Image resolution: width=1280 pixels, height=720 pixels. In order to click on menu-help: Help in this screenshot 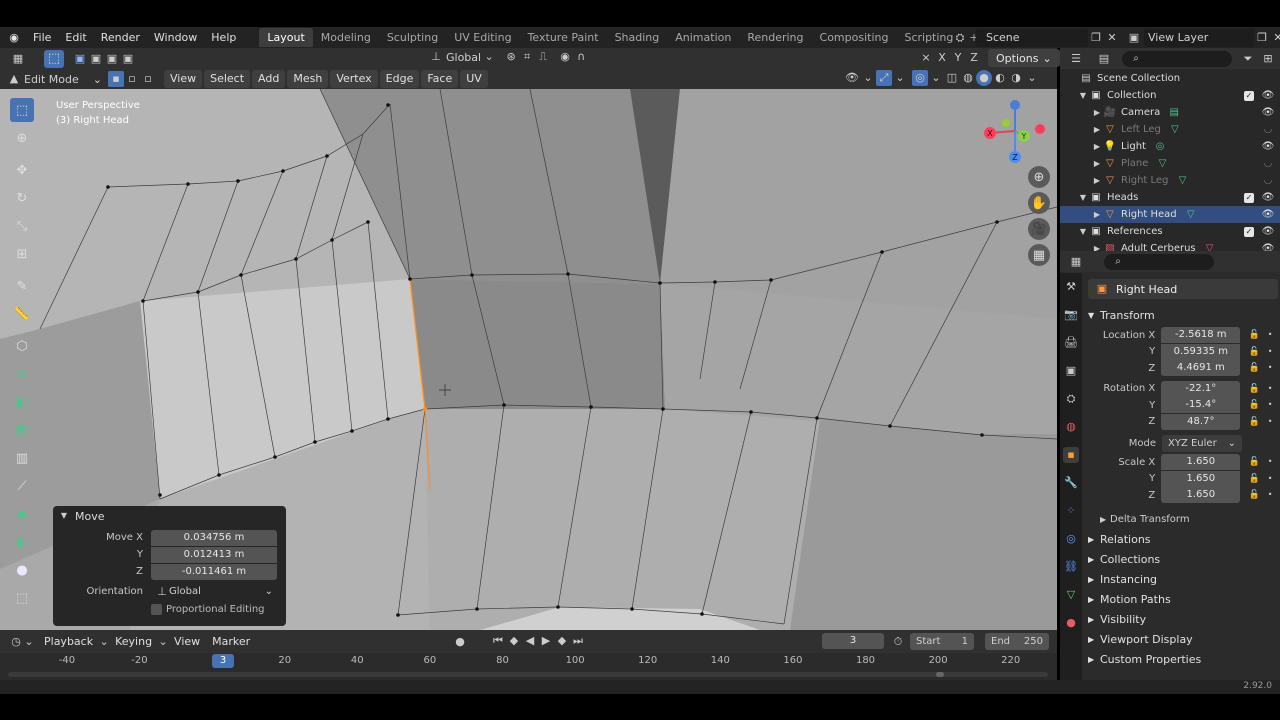, I will do `click(223, 37)`.